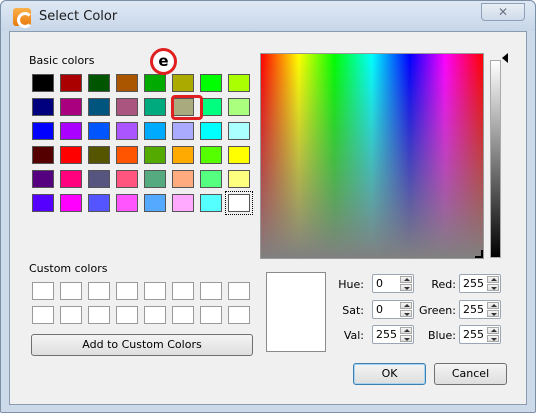 This screenshot has width=536, height=413. I want to click on hue-spinbox, so click(393, 283).